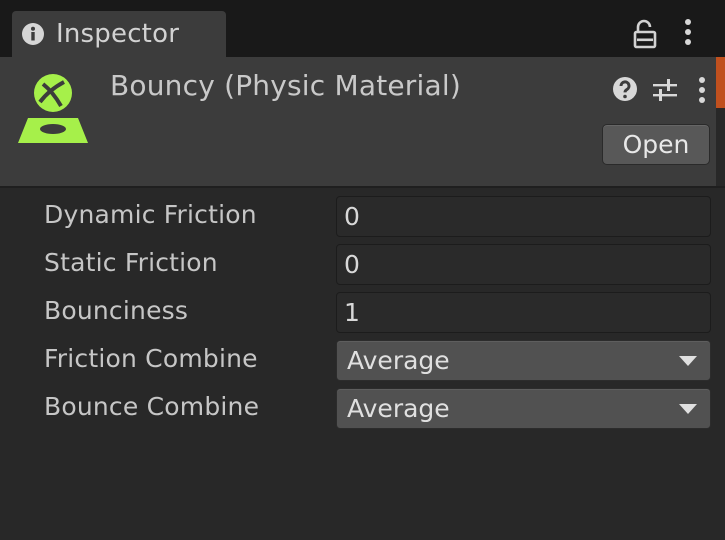 The image size is (725, 540). I want to click on bounce-combine-dropdown: Average, so click(523, 408).